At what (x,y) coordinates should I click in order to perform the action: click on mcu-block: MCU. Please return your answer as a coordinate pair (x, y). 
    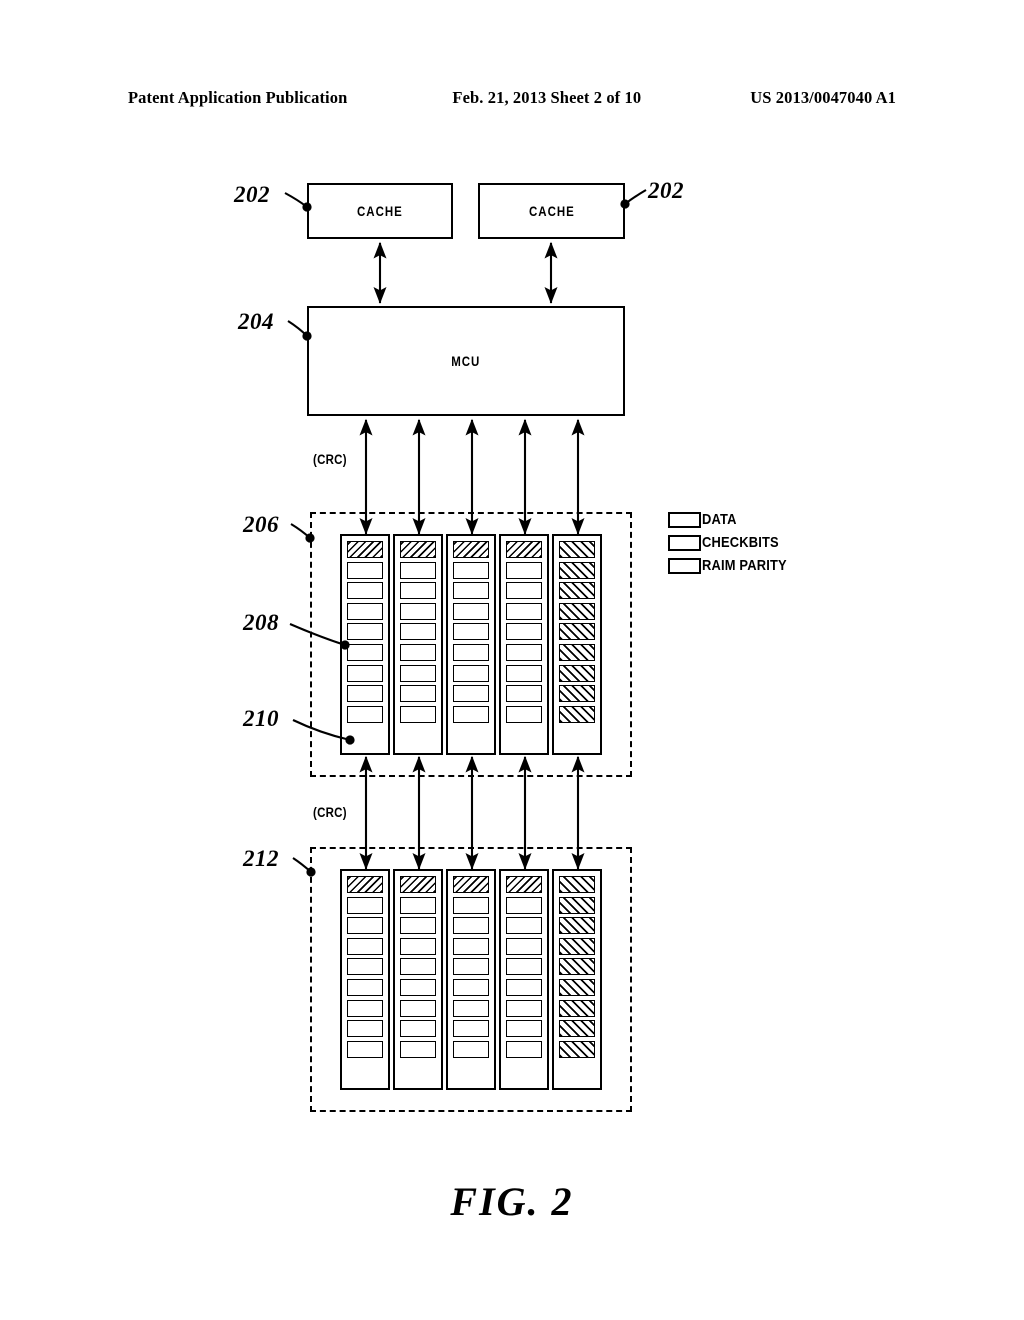
    Looking at the image, I should click on (466, 361).